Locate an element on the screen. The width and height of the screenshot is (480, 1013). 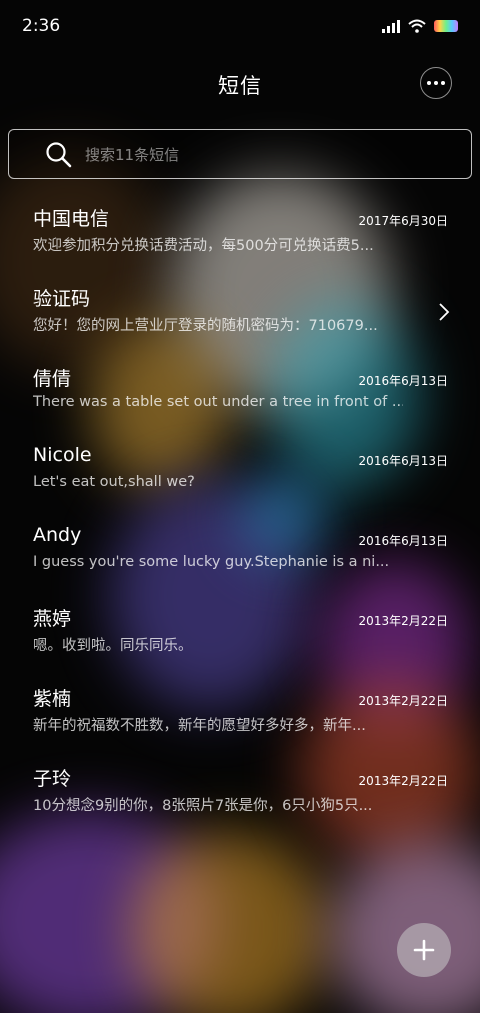
contact-name: 验证码 is located at coordinates (62, 299).